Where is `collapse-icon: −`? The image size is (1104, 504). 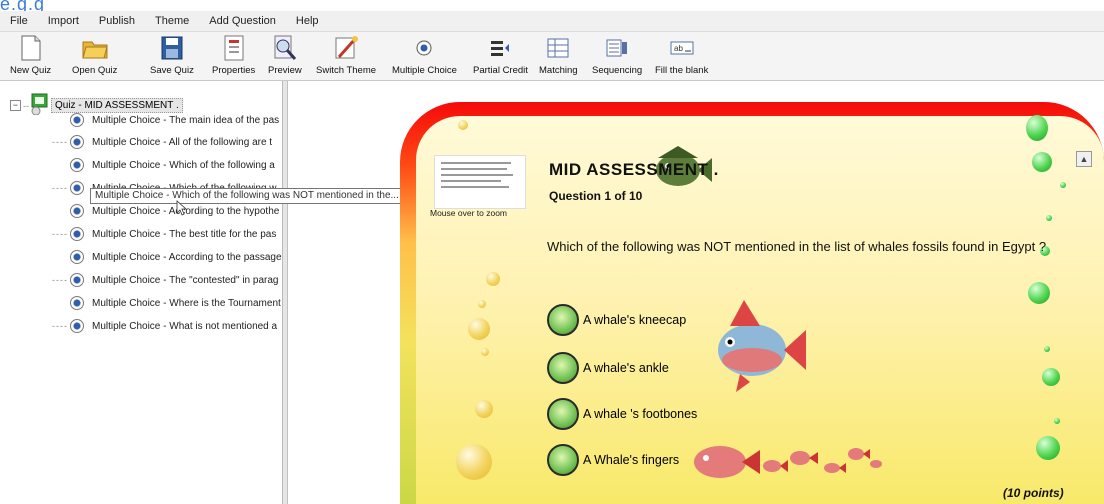
collapse-icon: − is located at coordinates (15, 105).